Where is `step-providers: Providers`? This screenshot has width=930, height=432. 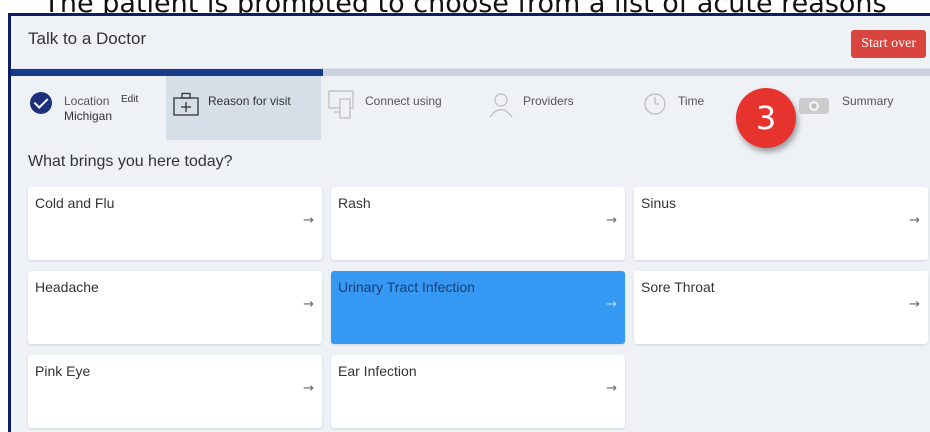 step-providers: Providers is located at coordinates (558, 108).